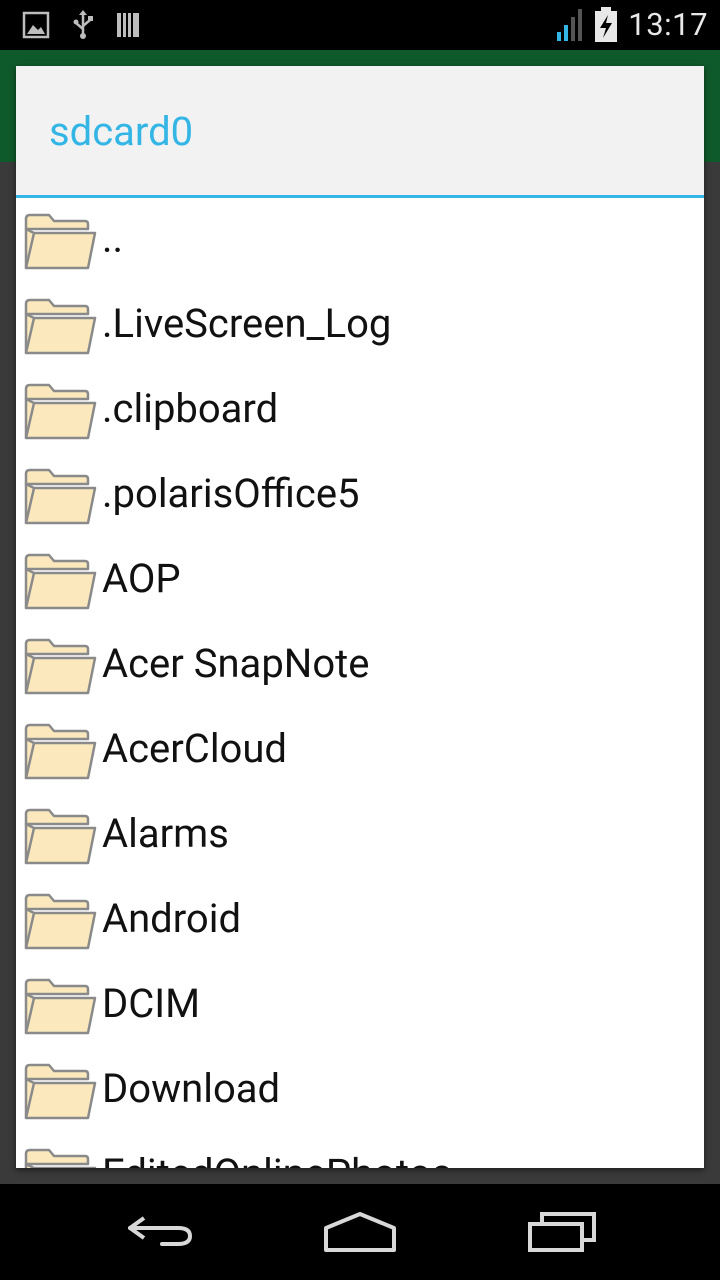 The image size is (720, 1280). I want to click on image-icon, so click(36, 25).